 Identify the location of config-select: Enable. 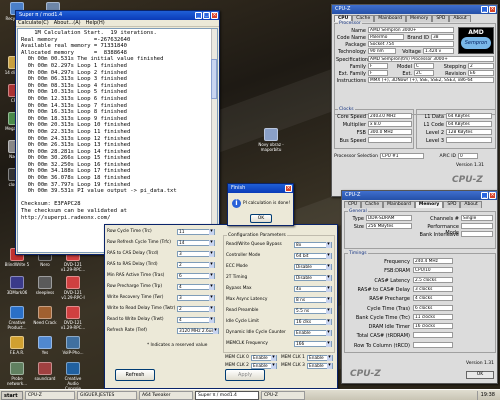
(313, 333).